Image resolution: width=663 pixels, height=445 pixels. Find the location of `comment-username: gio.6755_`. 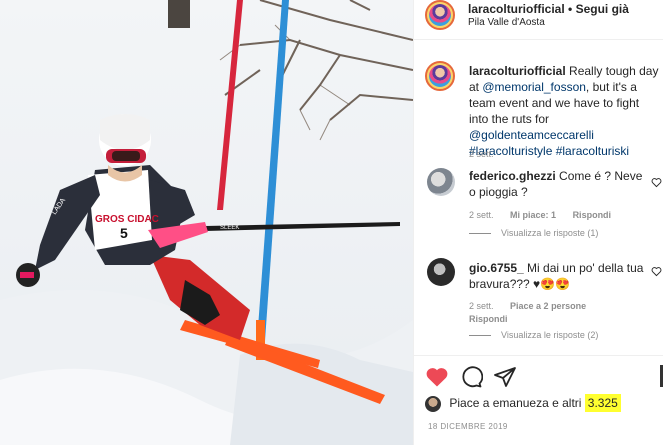

comment-username: gio.6755_ is located at coordinates (496, 268).